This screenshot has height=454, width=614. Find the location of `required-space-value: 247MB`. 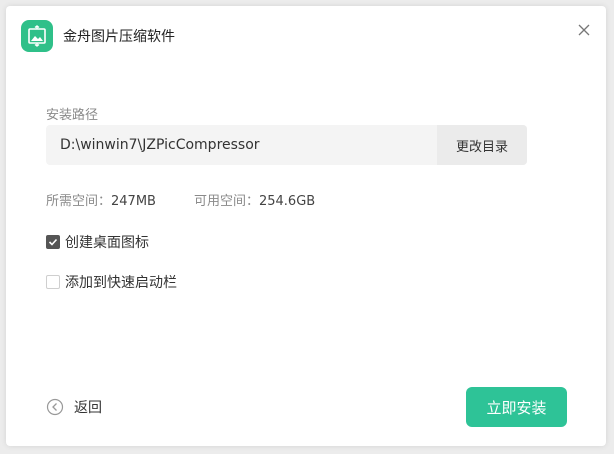

required-space-value: 247MB is located at coordinates (133, 201).